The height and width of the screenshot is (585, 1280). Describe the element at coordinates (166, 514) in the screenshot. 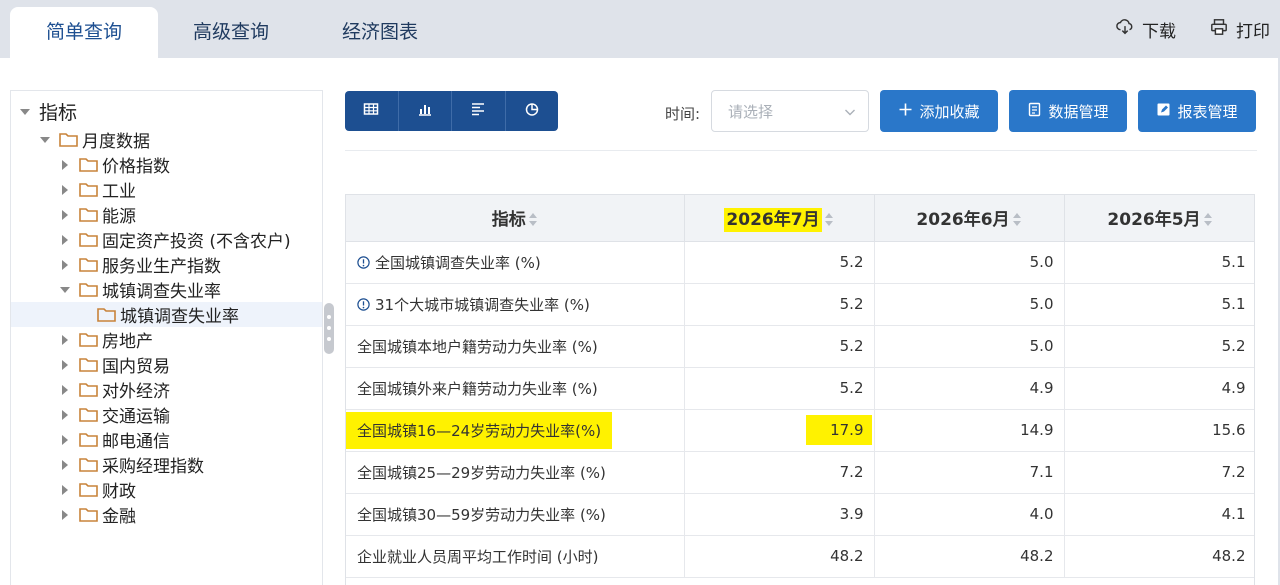

I see `tree-node-banking: 金融` at that location.